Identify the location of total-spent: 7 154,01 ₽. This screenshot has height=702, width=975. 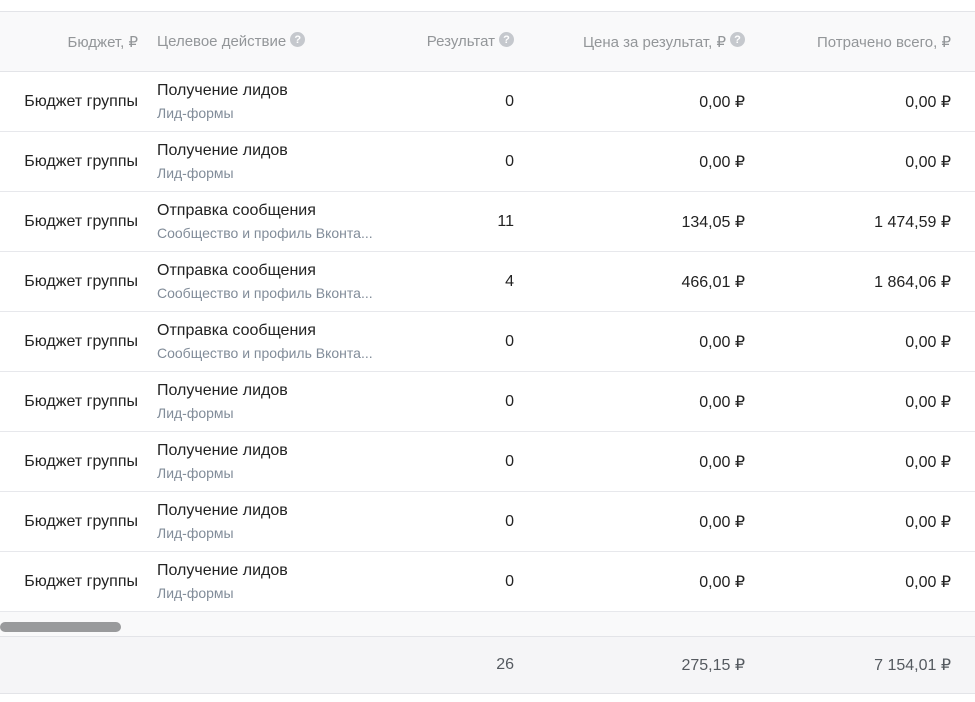
(912, 665).